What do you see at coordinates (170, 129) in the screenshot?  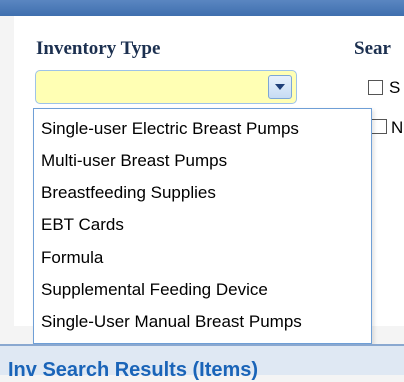 I see `dropdown-option: Single-user Electric Breast Pumps` at bounding box center [170, 129].